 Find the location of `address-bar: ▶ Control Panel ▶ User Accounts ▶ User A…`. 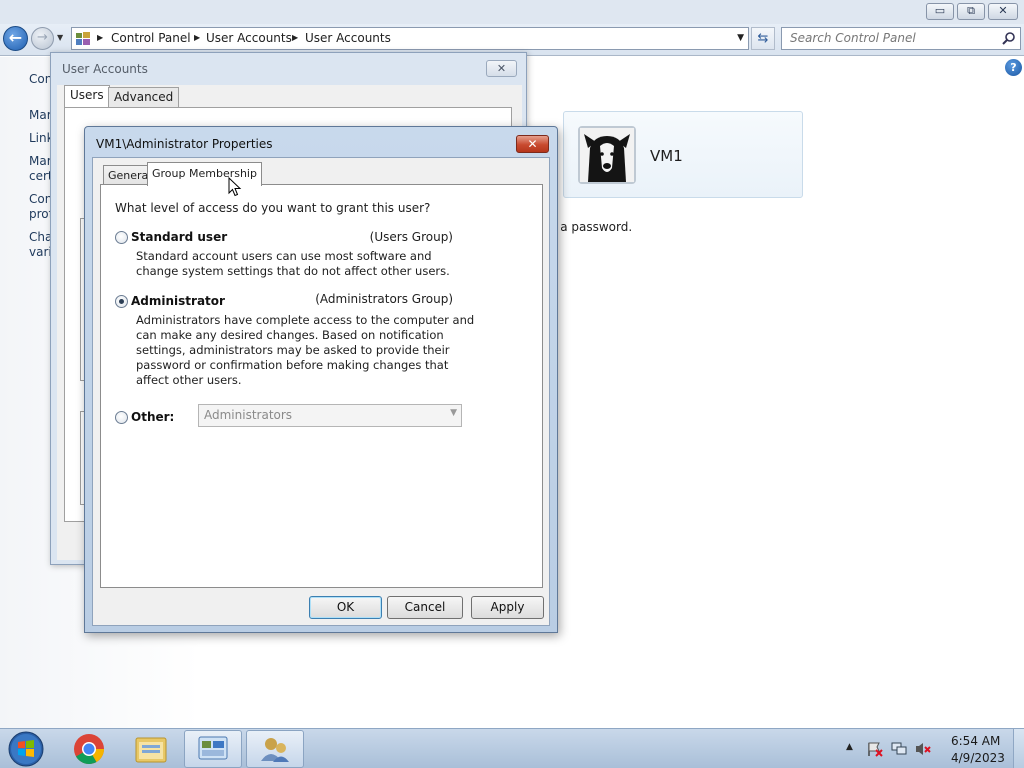

address-bar: ▶ Control Panel ▶ User Accounts ▶ User A… is located at coordinates (410, 38).